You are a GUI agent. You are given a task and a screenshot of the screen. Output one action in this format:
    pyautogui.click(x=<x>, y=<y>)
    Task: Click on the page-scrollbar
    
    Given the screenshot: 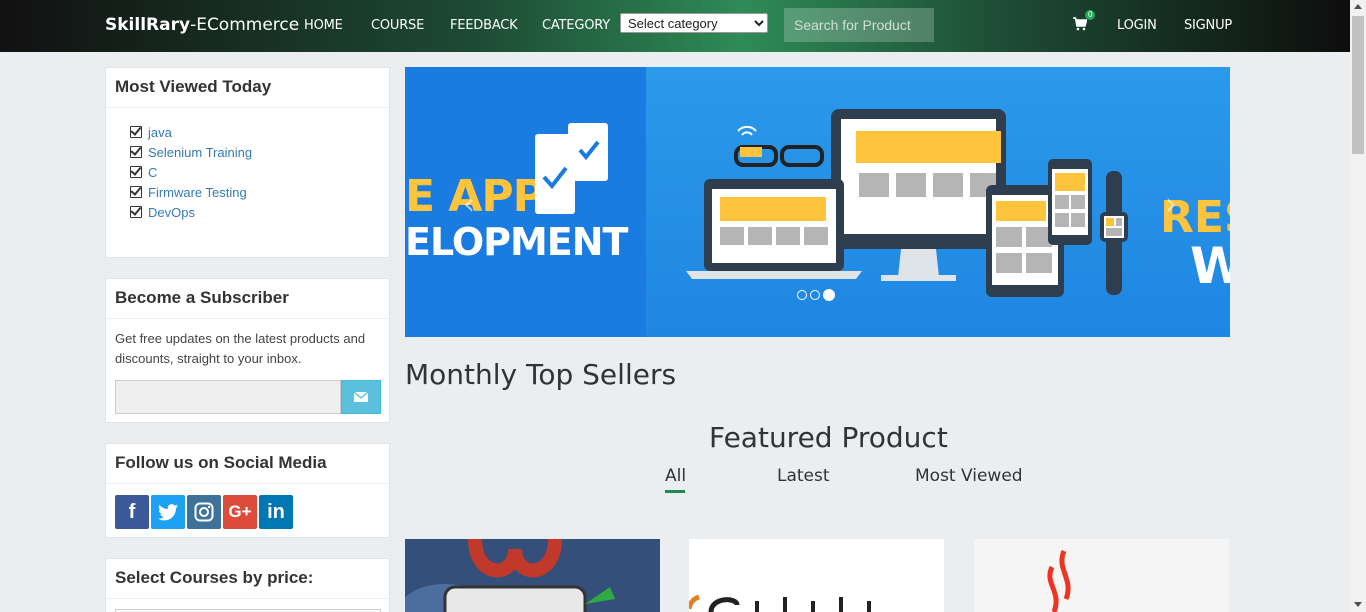 What is the action you would take?
    pyautogui.click(x=1358, y=306)
    